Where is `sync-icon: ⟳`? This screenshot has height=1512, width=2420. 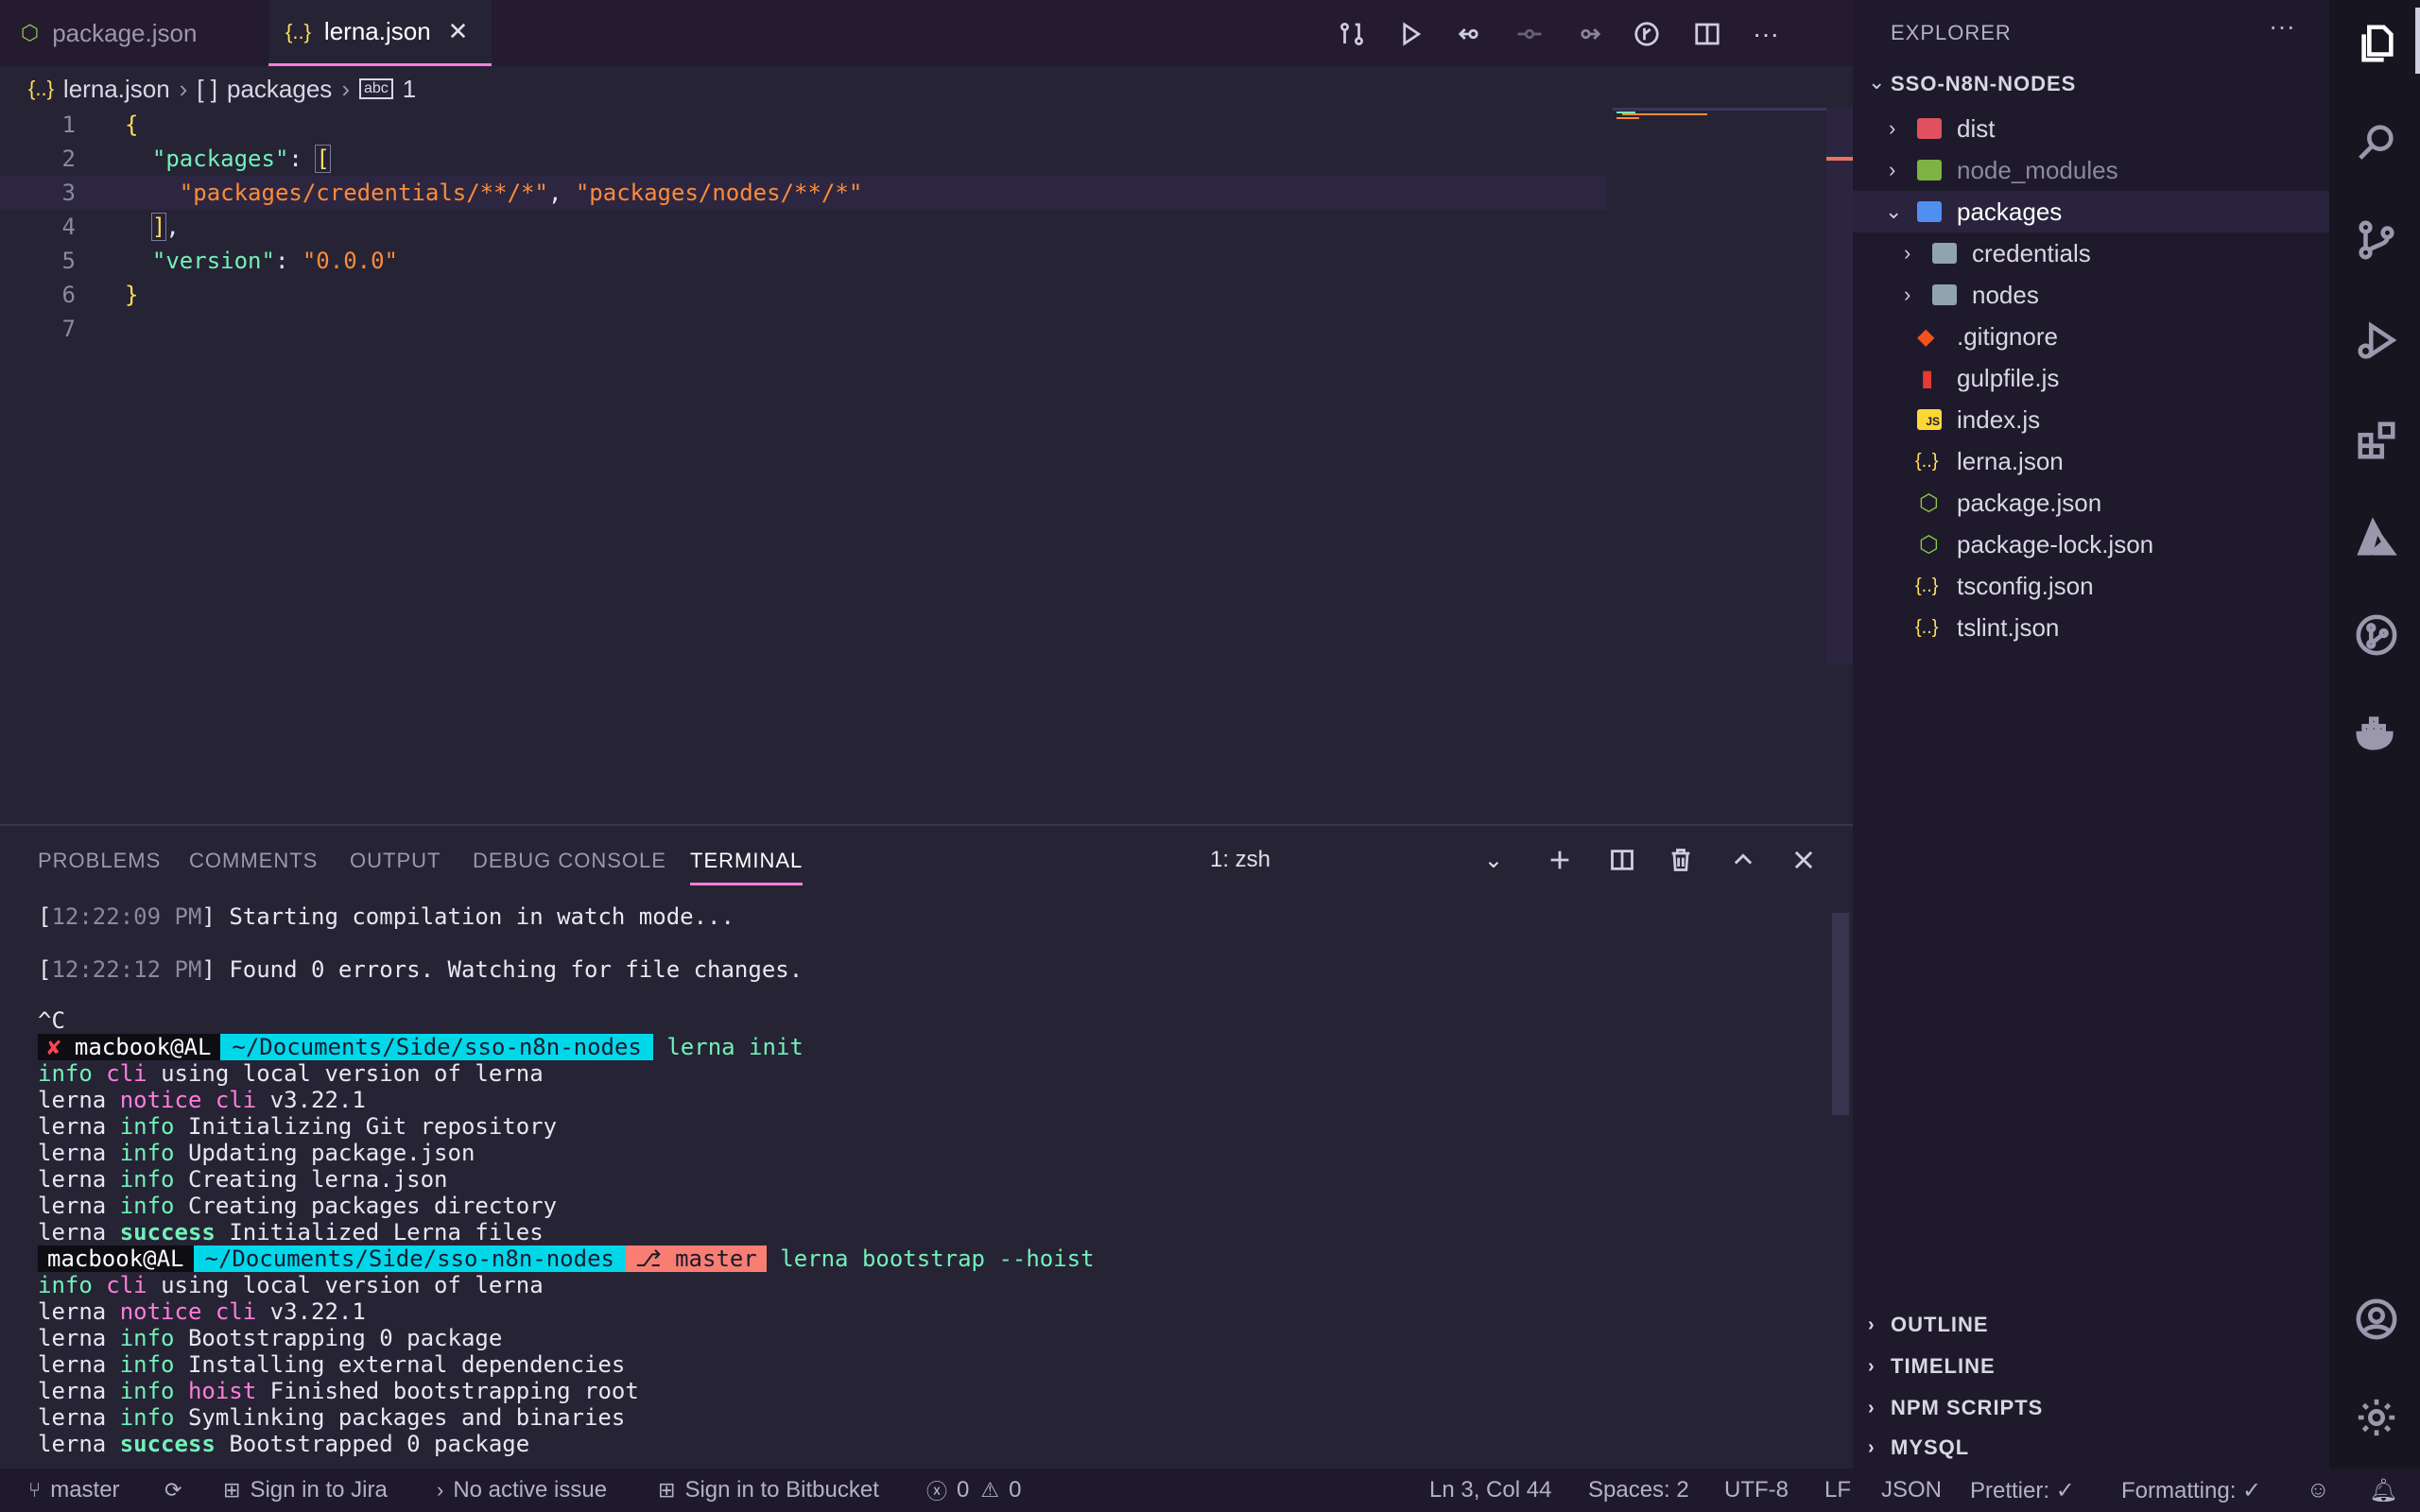
sync-icon: ⟳ is located at coordinates (177, 1490).